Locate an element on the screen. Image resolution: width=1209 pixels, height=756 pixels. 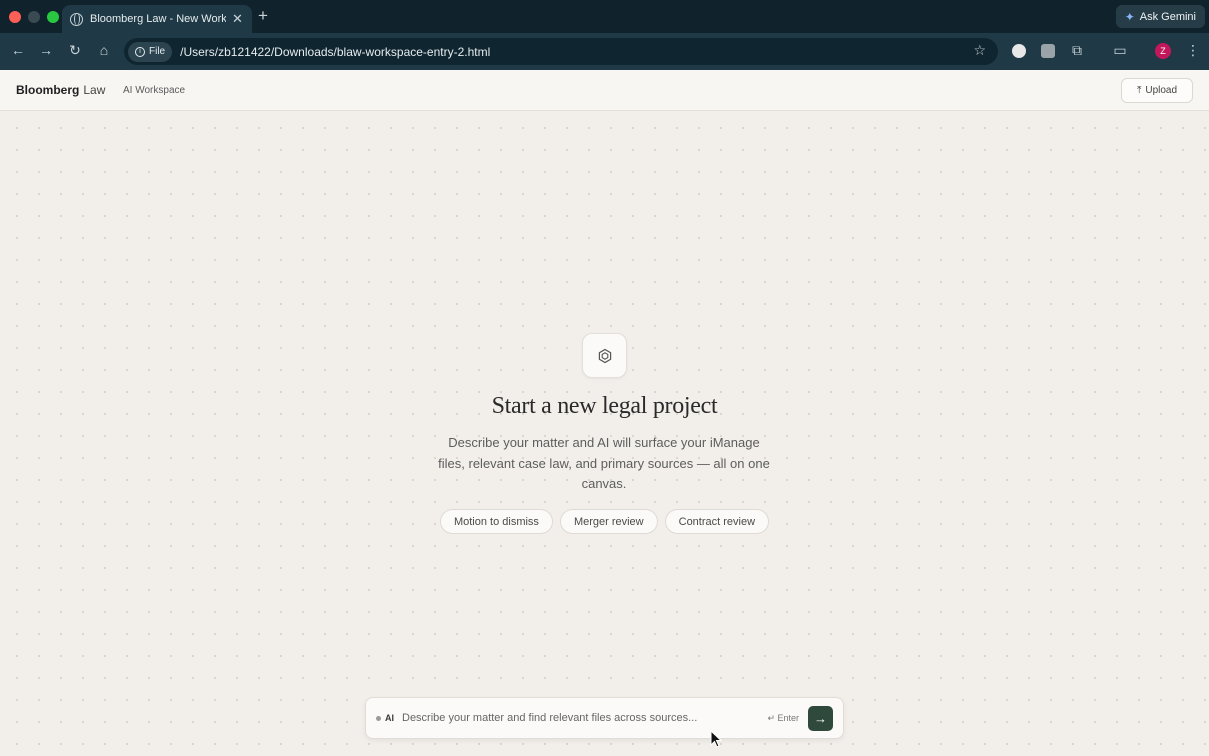
extensions-puzzle-icon: ⧉ is located at coordinates (1077, 50).